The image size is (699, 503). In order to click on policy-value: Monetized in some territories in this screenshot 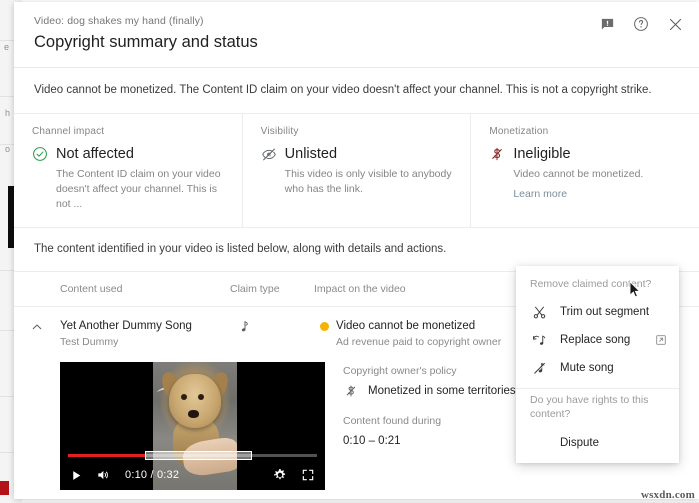, I will do `click(442, 391)`.